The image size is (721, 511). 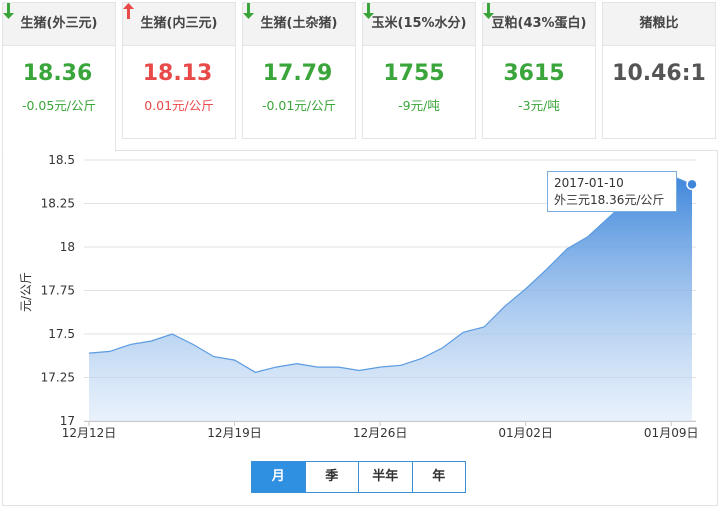 I want to click on y-tick-label: 17.25, so click(x=58, y=378).